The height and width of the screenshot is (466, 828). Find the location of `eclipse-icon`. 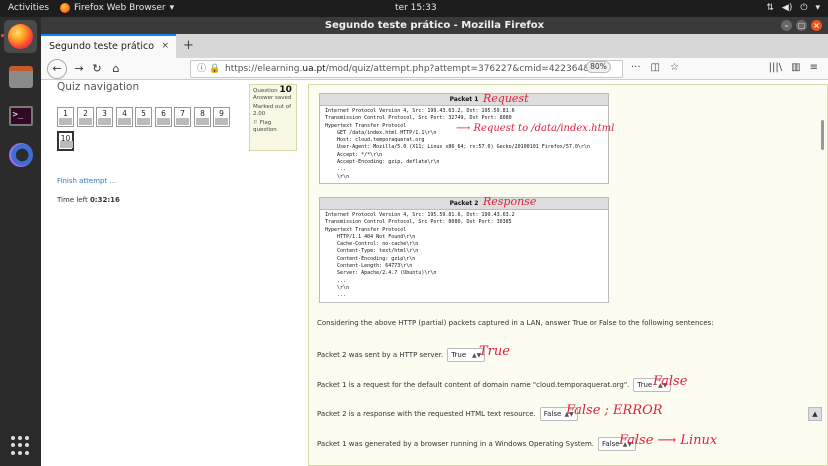

eclipse-icon is located at coordinates (20, 154).